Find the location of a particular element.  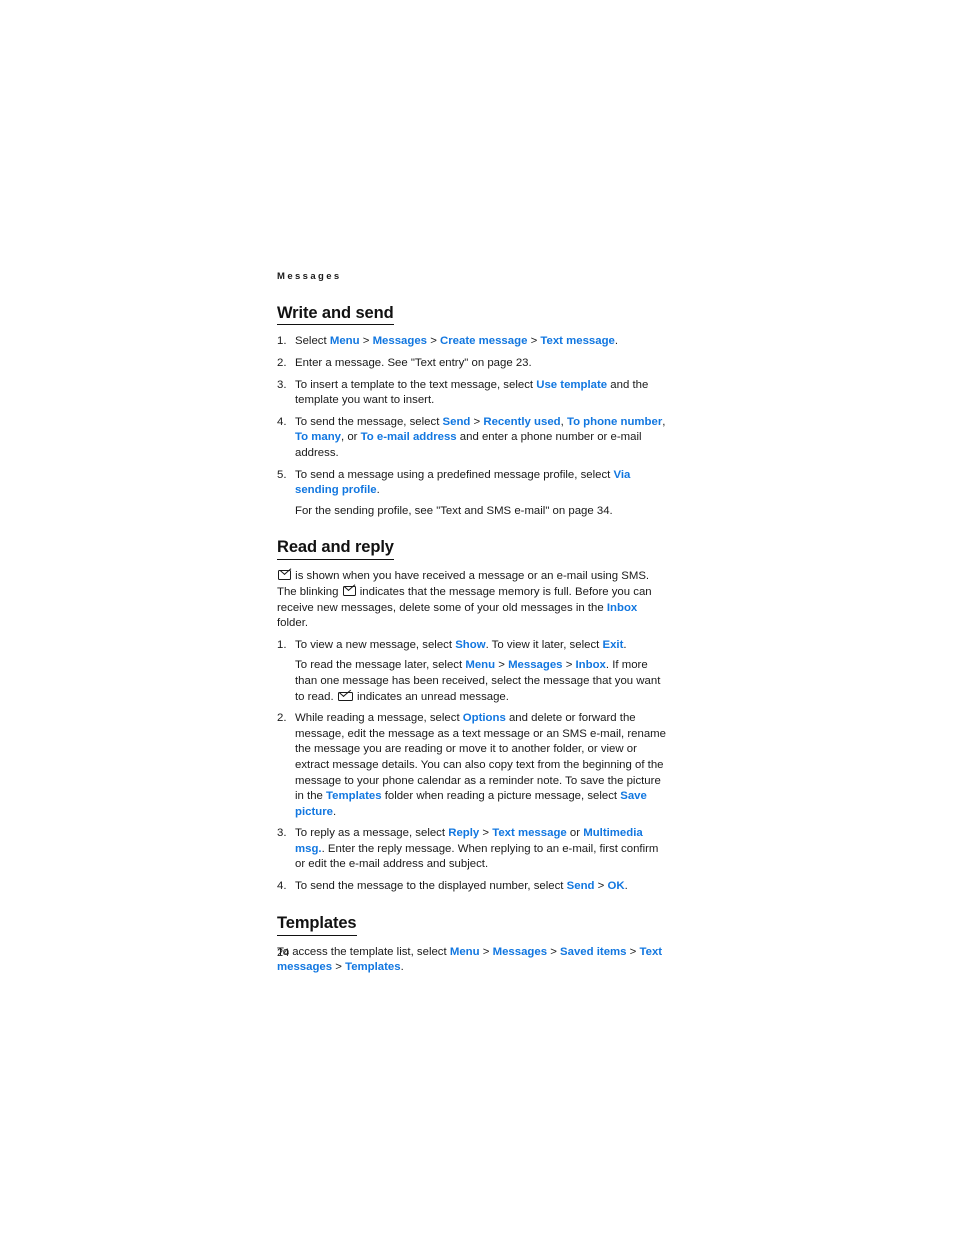

link-exit: Exit is located at coordinates (612, 645).